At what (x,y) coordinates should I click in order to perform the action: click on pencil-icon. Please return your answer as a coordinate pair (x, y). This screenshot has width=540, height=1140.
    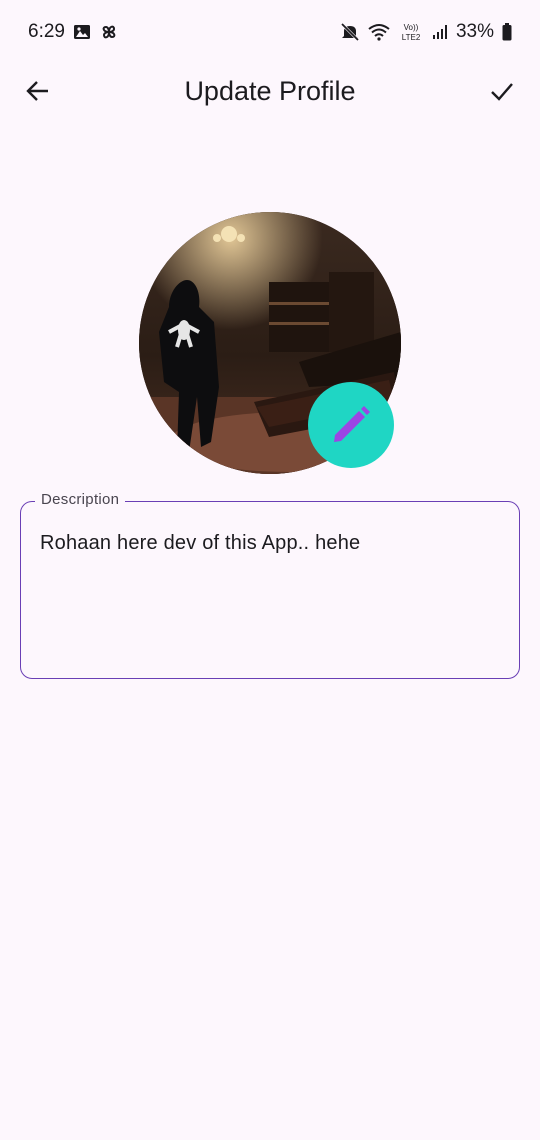
    Looking at the image, I should click on (352, 424).